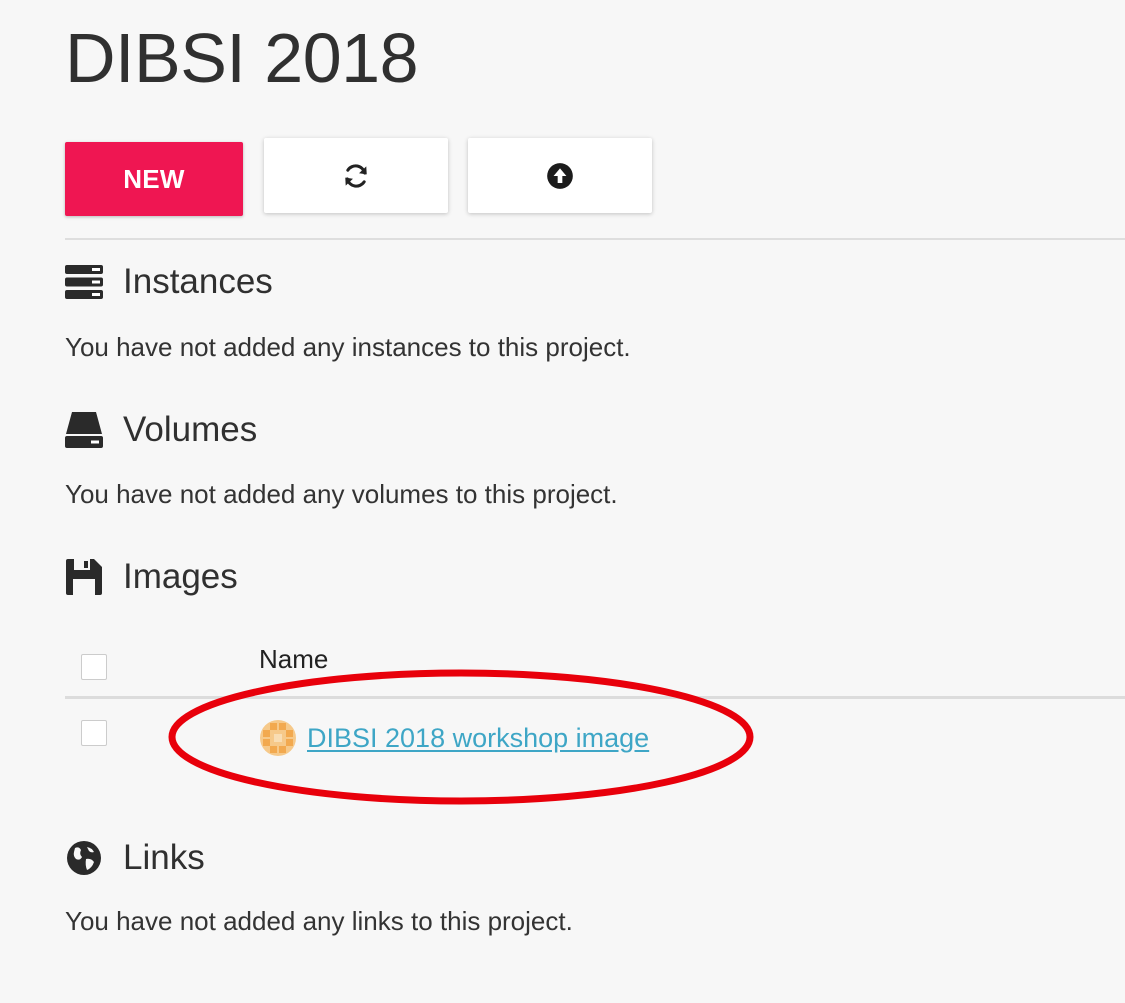 The height and width of the screenshot is (1003, 1125). I want to click on table-header: Name, so click(595, 669).